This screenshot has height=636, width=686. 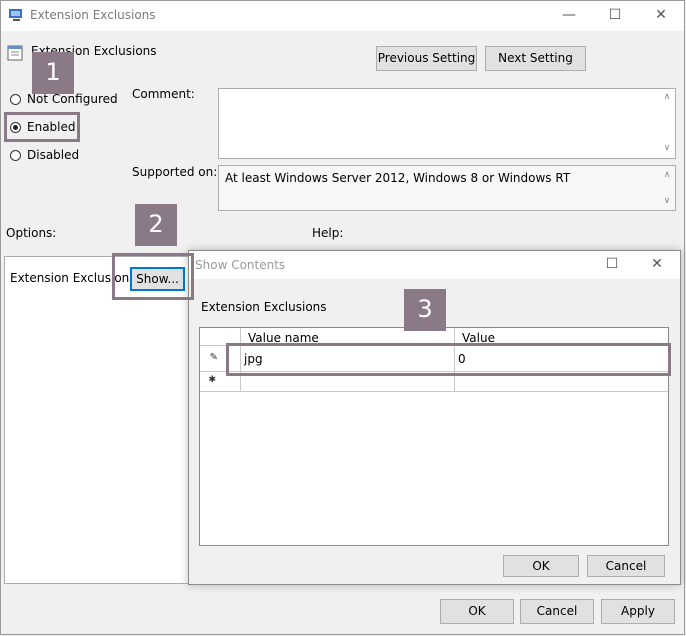 I want to click on radio-label-not-configured: Not Configured, so click(x=72, y=99).